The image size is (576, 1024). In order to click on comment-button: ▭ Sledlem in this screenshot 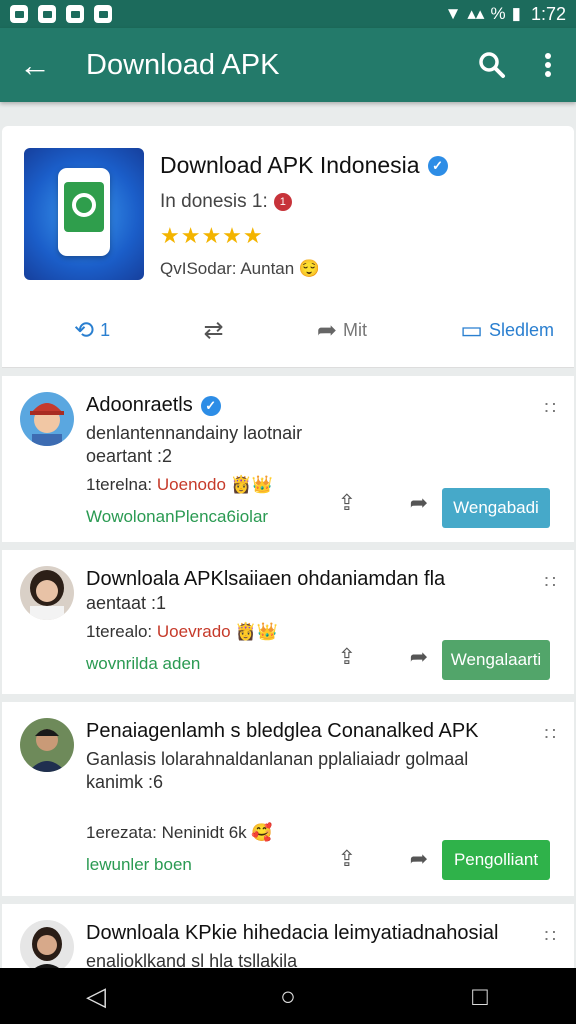, I will do `click(507, 330)`.